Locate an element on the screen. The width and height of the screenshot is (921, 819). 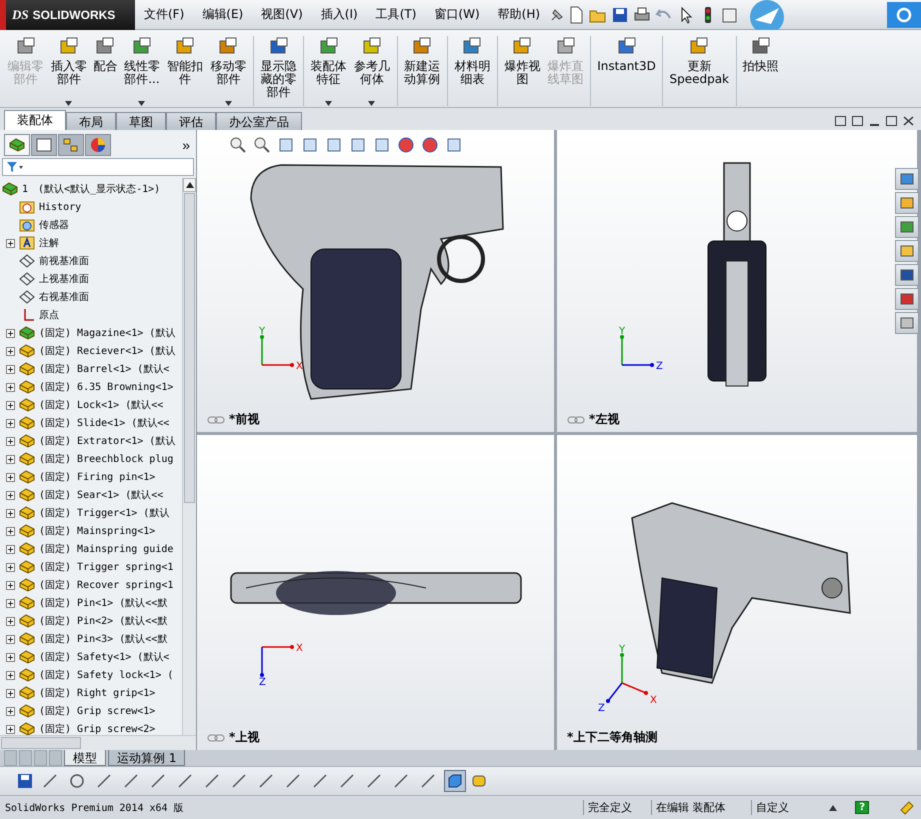
toolbar-button: 新建运动算例 is located at coordinates (420, 71).